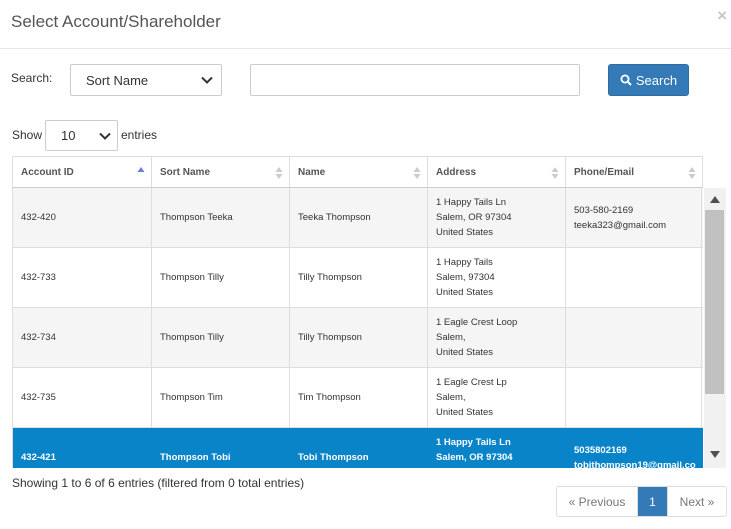 This screenshot has width=731, height=529. Describe the element at coordinates (333, 457) in the screenshot. I see `cell-text: Tobi Thompson` at that location.